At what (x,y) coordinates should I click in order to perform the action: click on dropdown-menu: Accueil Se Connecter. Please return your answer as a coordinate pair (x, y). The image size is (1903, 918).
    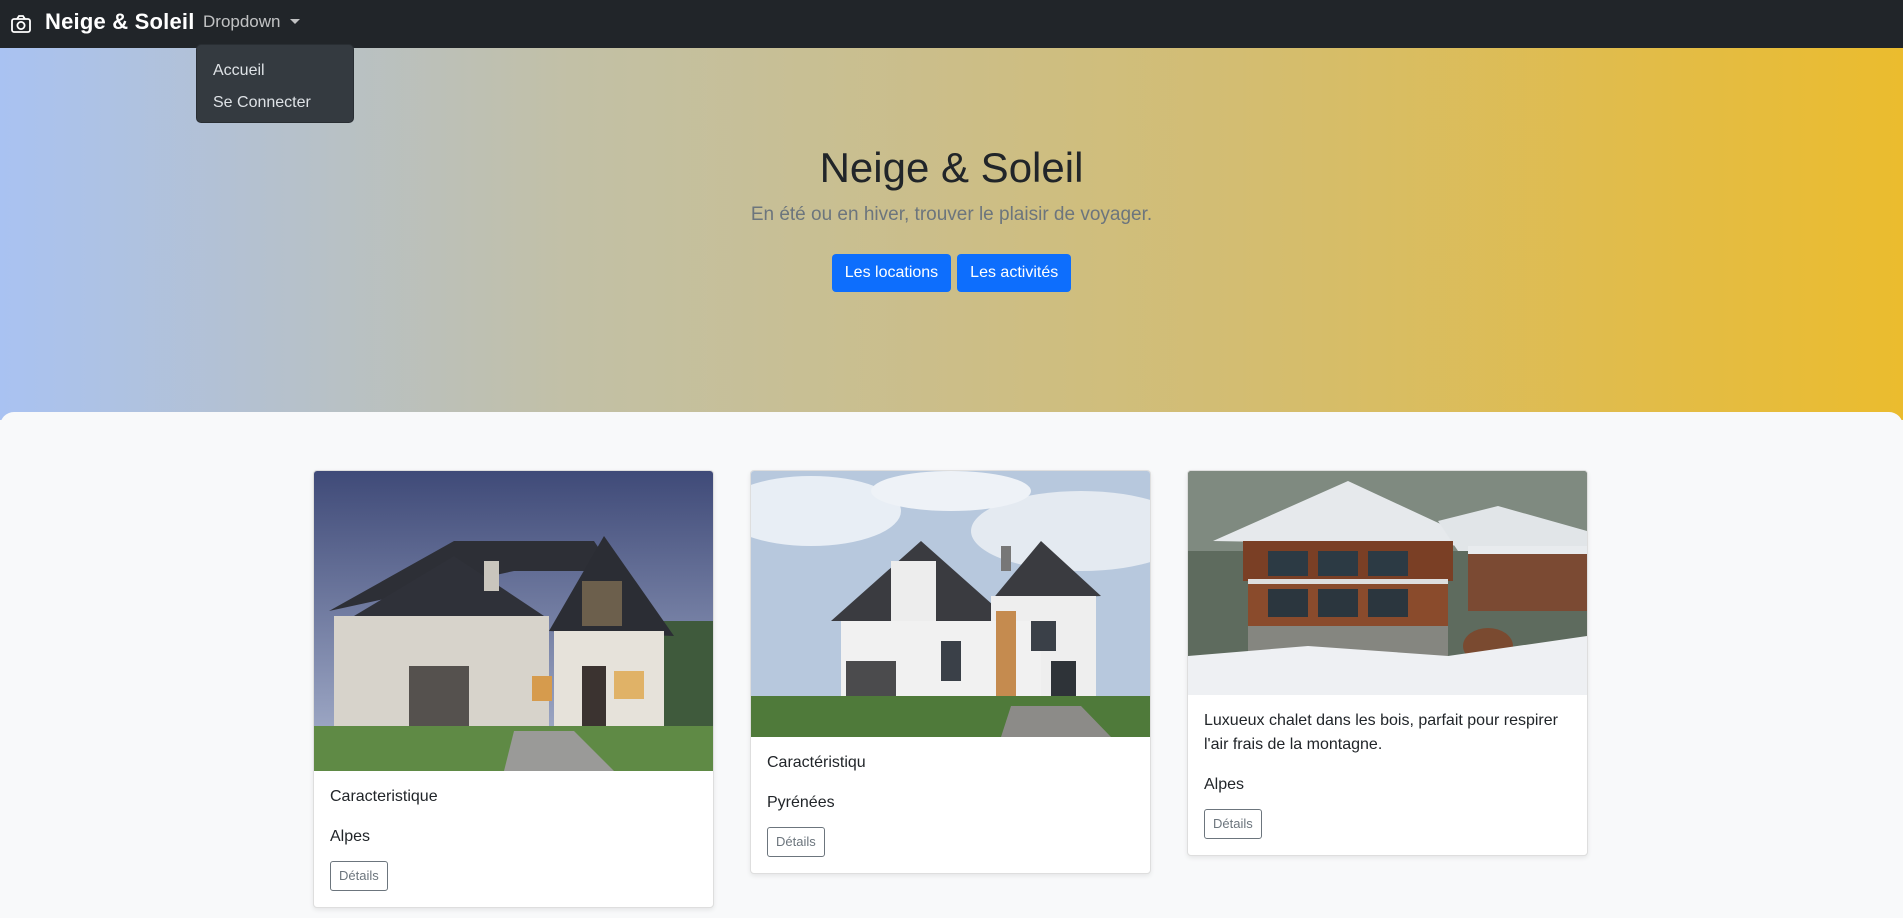
    Looking at the image, I should click on (275, 83).